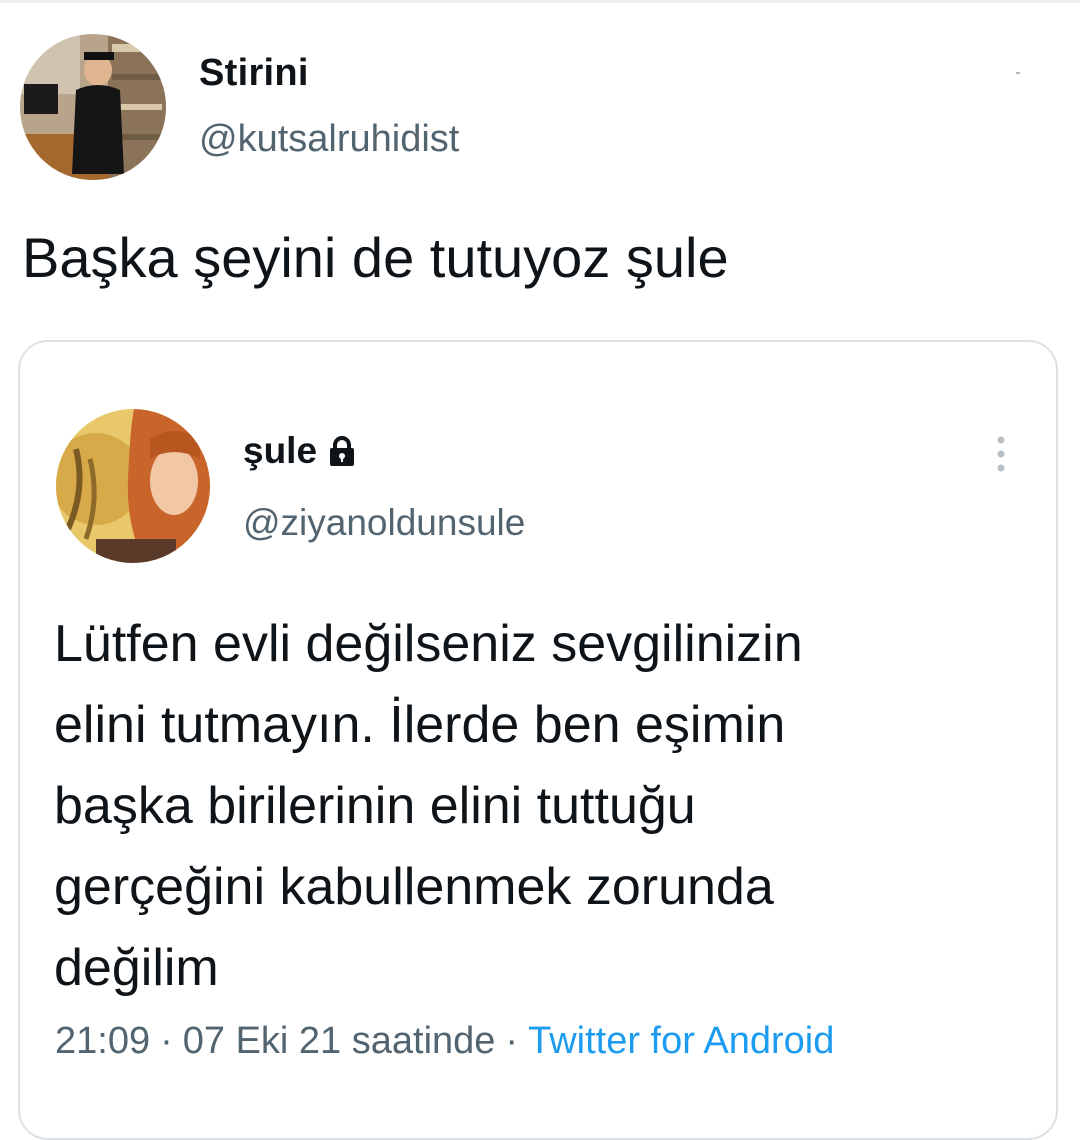 Image resolution: width=1080 pixels, height=1140 pixels. Describe the element at coordinates (1001, 454) in the screenshot. I see `more-vertical-icon` at that location.